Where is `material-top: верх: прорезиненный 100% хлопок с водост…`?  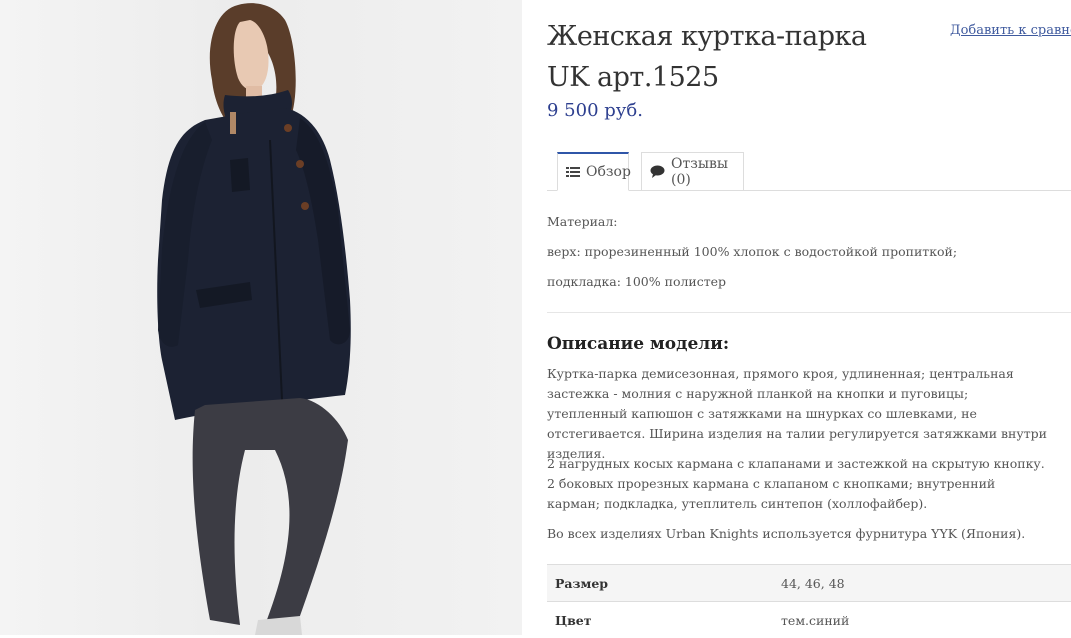
material-top: верх: прорезиненный 100% хлопок с водост… is located at coordinates (752, 251).